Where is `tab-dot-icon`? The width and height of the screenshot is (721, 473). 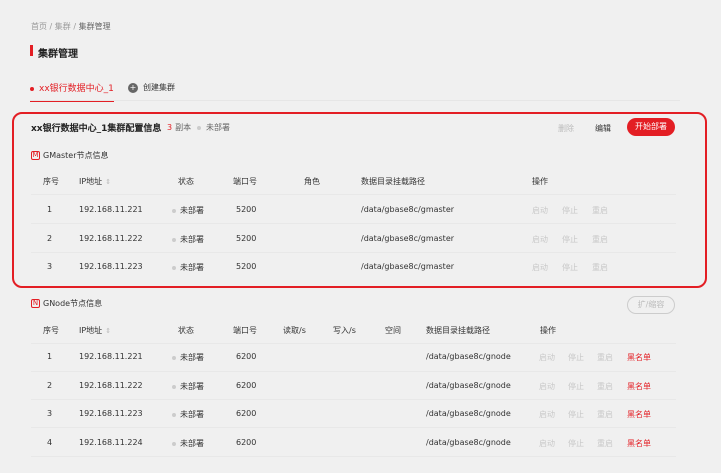
tab-dot-icon is located at coordinates (32, 88).